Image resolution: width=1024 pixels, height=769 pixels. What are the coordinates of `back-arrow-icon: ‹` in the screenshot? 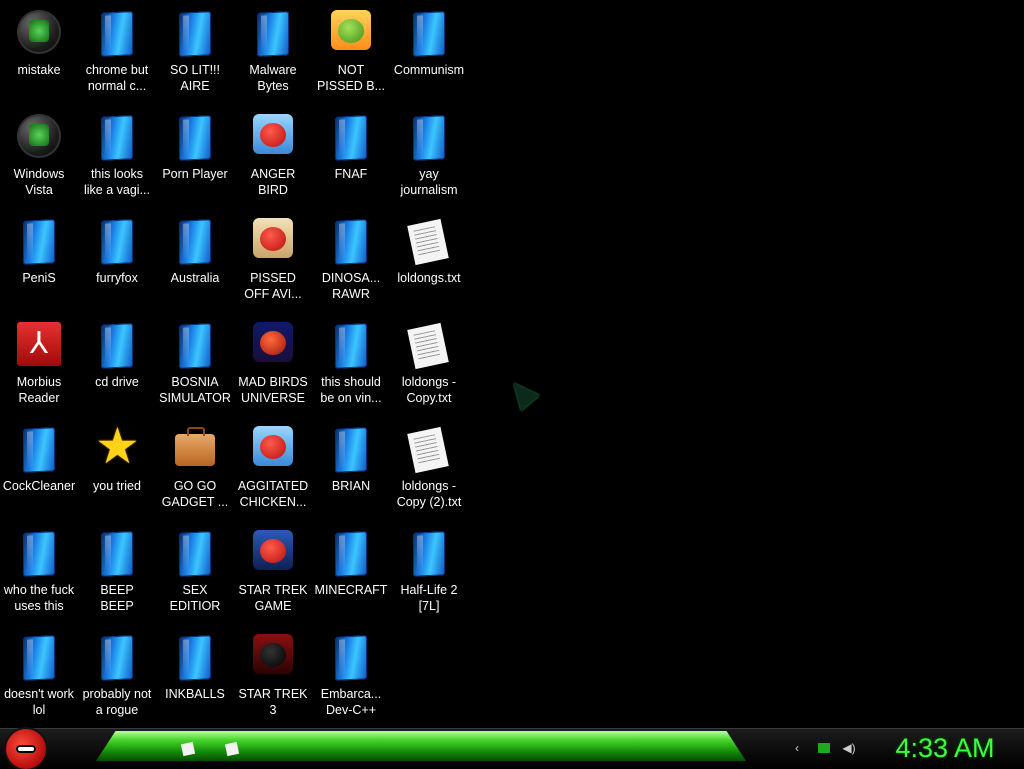 It's located at (797, 748).